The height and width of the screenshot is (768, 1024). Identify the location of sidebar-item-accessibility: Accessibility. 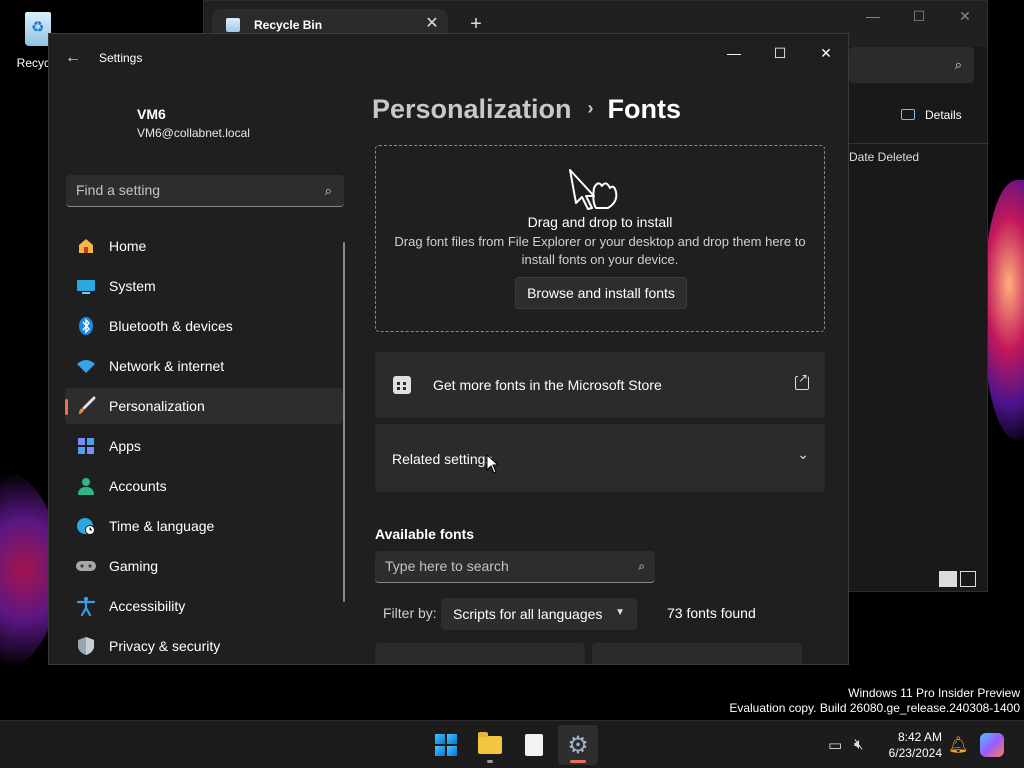
(204, 606).